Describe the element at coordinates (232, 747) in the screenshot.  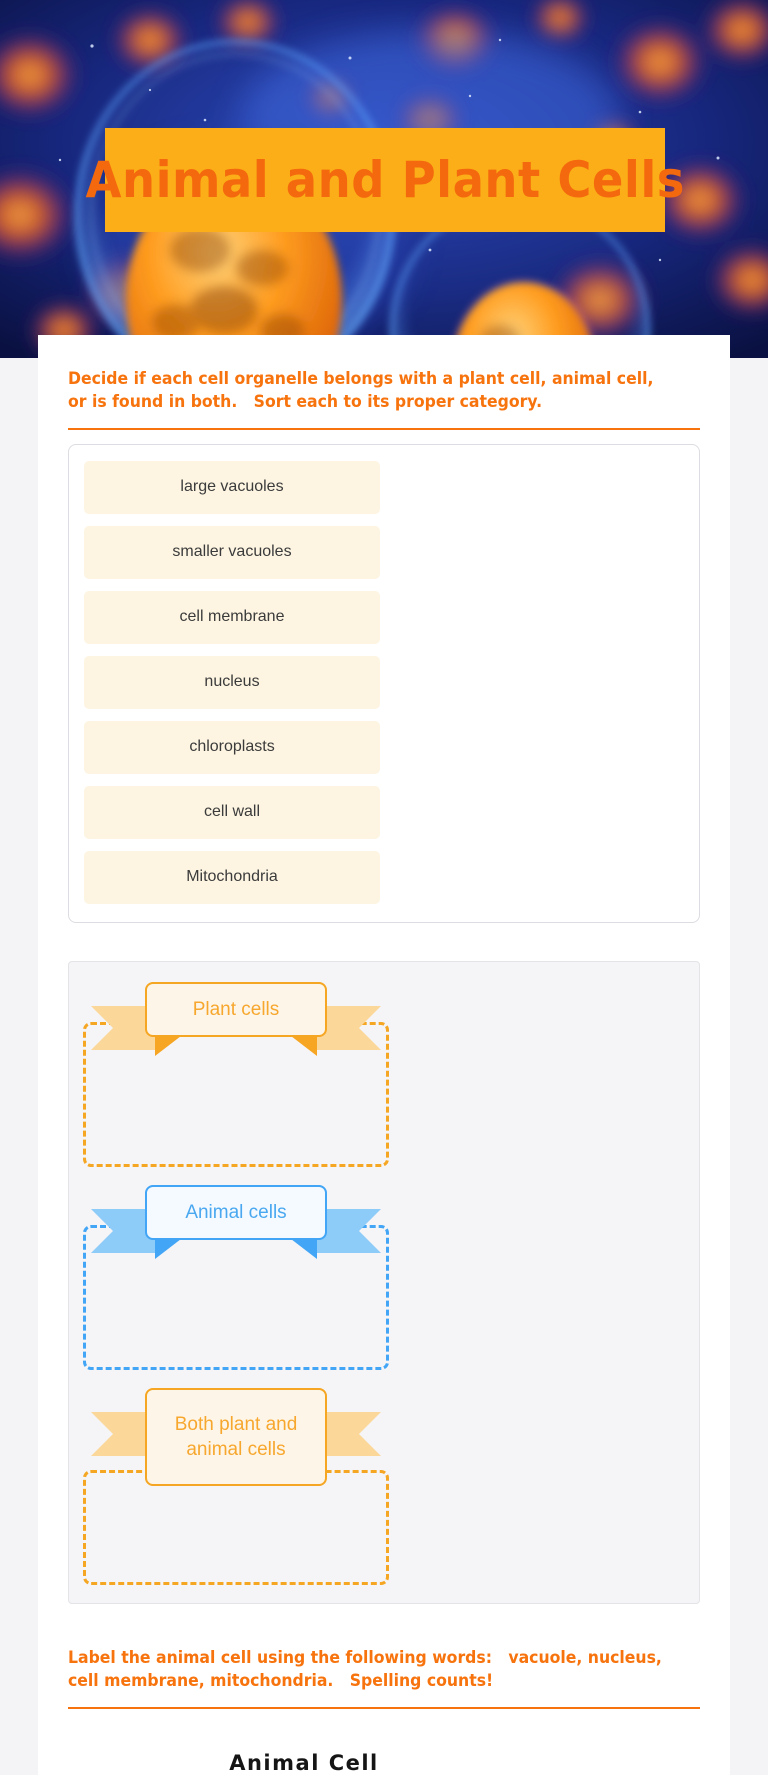
I see `word-tile: chloroplasts` at that location.